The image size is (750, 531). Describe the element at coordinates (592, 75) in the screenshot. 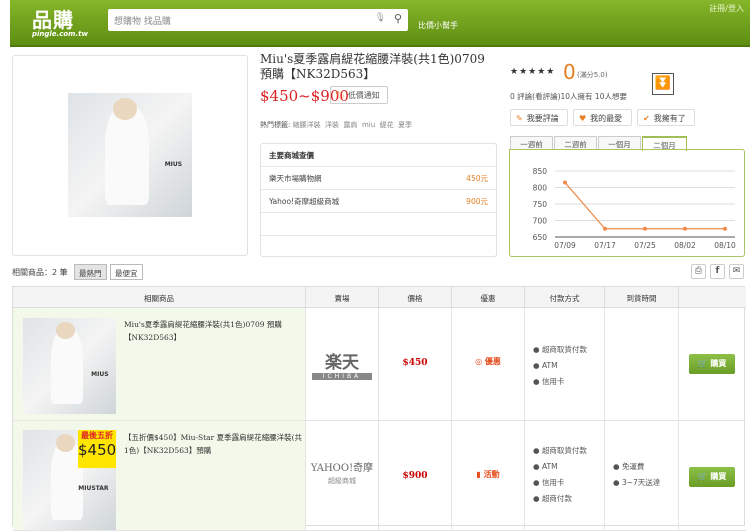

I see `rating-max: (滿分5.0)` at that location.